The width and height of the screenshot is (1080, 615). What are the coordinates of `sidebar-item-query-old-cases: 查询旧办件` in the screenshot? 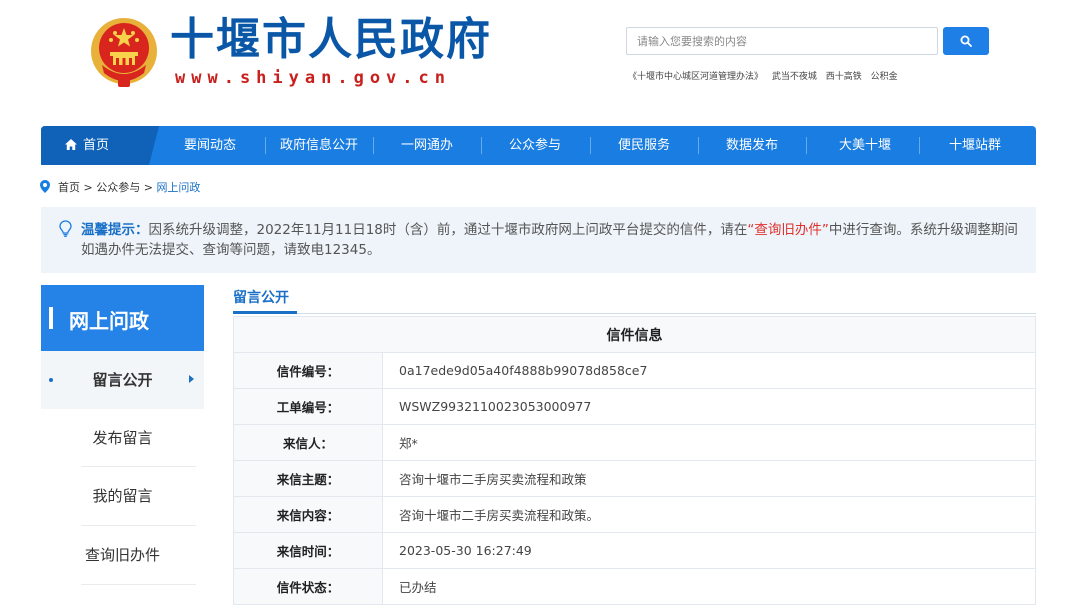 It's located at (122, 555).